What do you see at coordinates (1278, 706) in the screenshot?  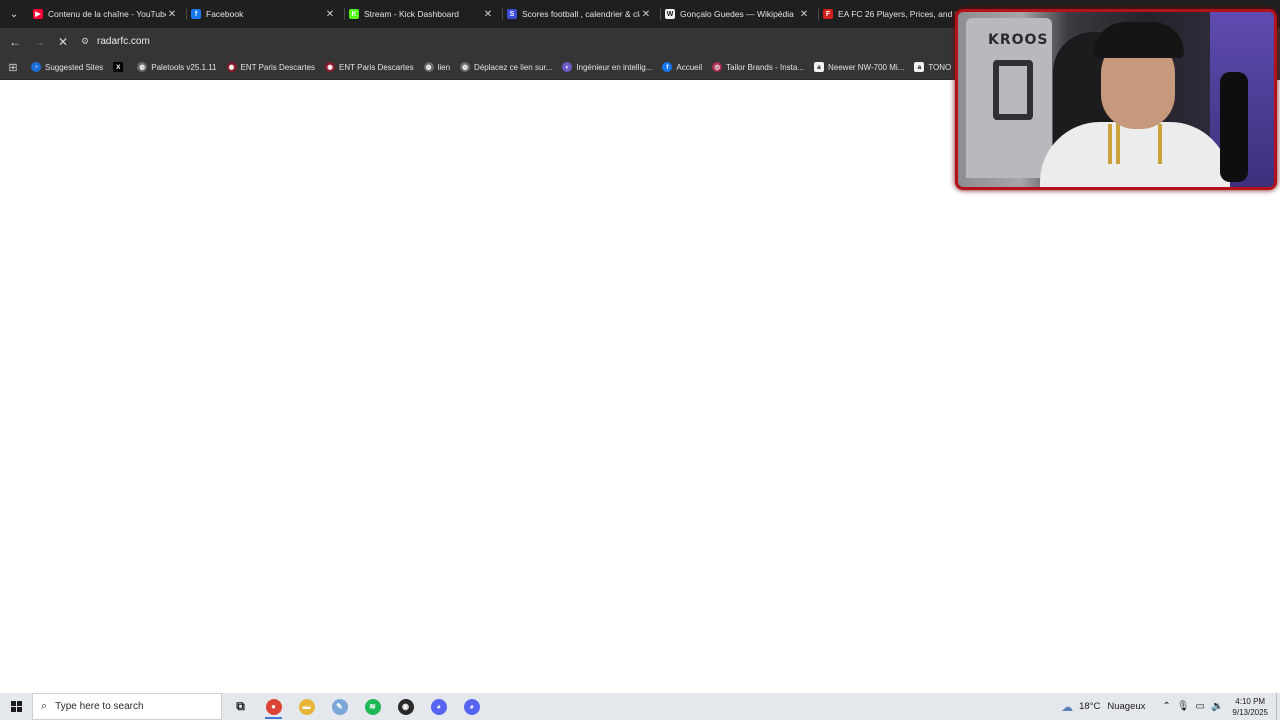 I see `show-desktop-button` at bounding box center [1278, 706].